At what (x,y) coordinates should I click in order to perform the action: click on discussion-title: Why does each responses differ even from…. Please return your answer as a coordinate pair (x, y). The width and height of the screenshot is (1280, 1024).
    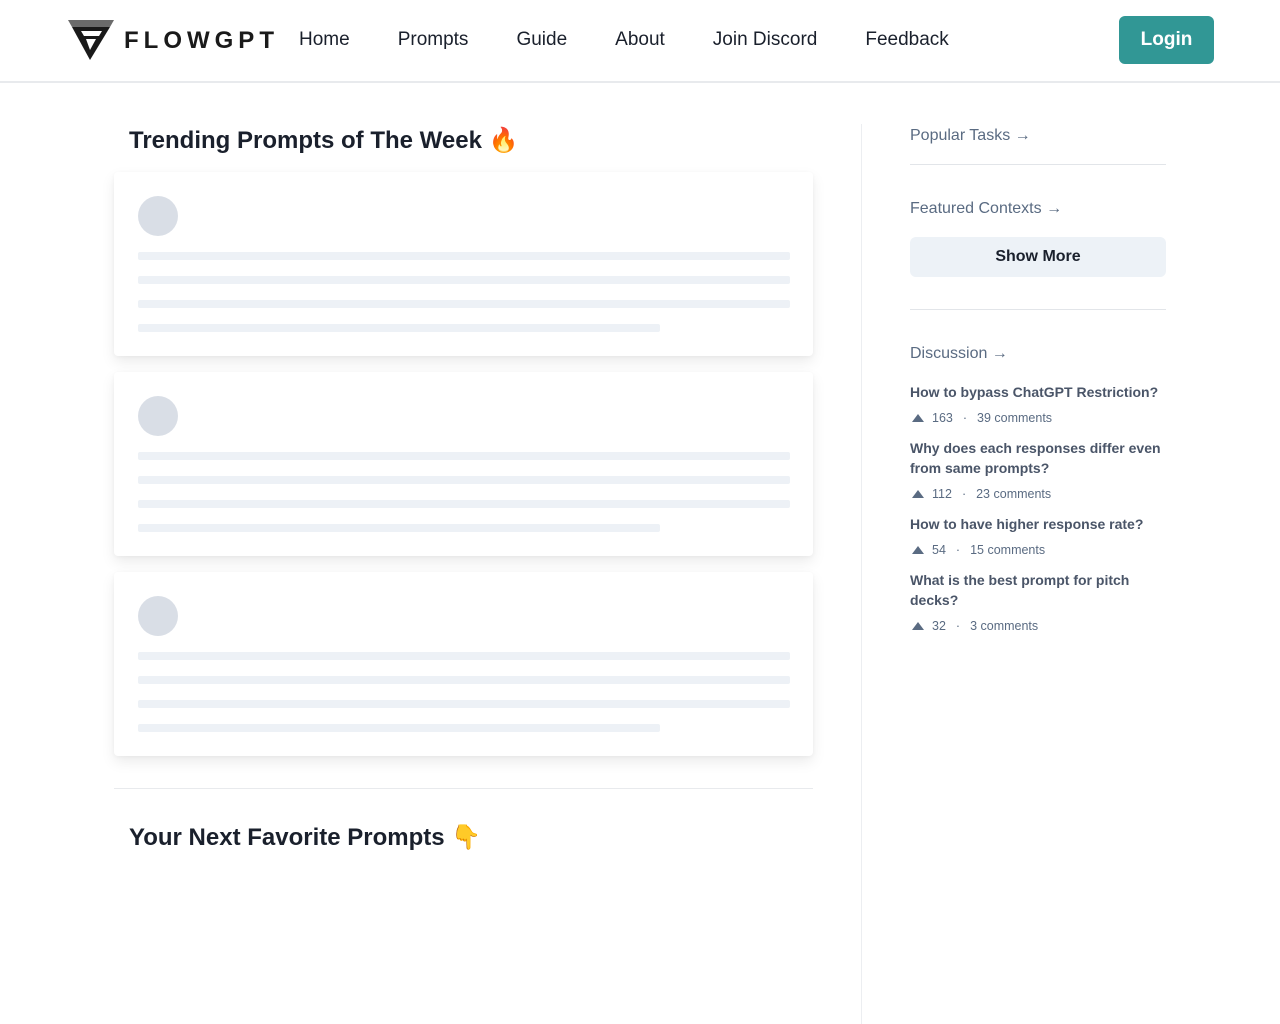
    Looking at the image, I should click on (1038, 458).